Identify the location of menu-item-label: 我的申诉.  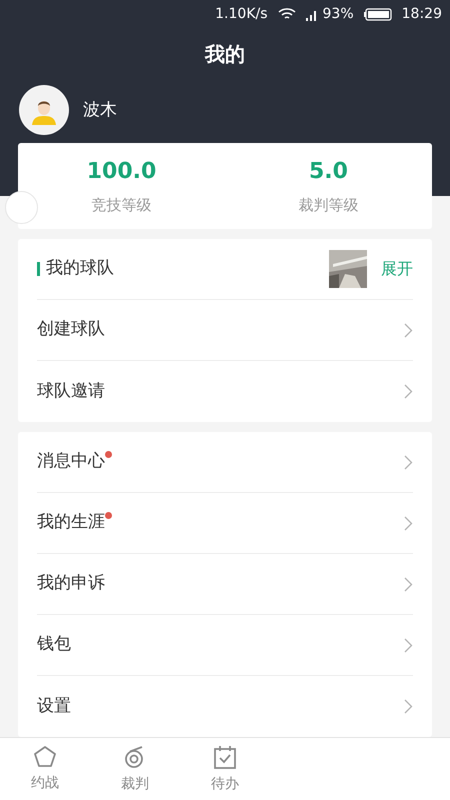
(71, 583).